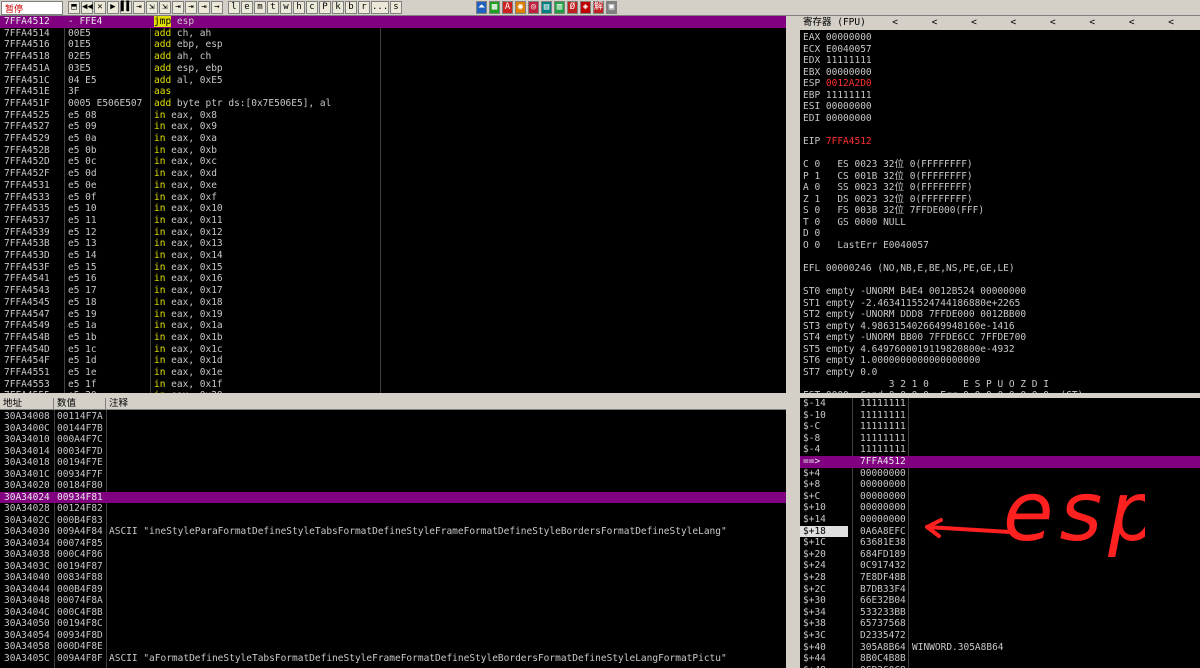 The height and width of the screenshot is (668, 1200). What do you see at coordinates (393, 139) in the screenshot?
I see `disasm-row: 7FFA4529 e5 0a in eax, 0xa` at bounding box center [393, 139].